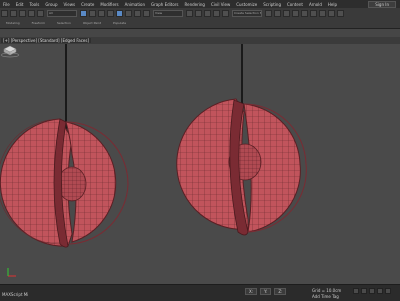  What do you see at coordinates (286, 13) in the screenshot?
I see `layer-icon` at bounding box center [286, 13].